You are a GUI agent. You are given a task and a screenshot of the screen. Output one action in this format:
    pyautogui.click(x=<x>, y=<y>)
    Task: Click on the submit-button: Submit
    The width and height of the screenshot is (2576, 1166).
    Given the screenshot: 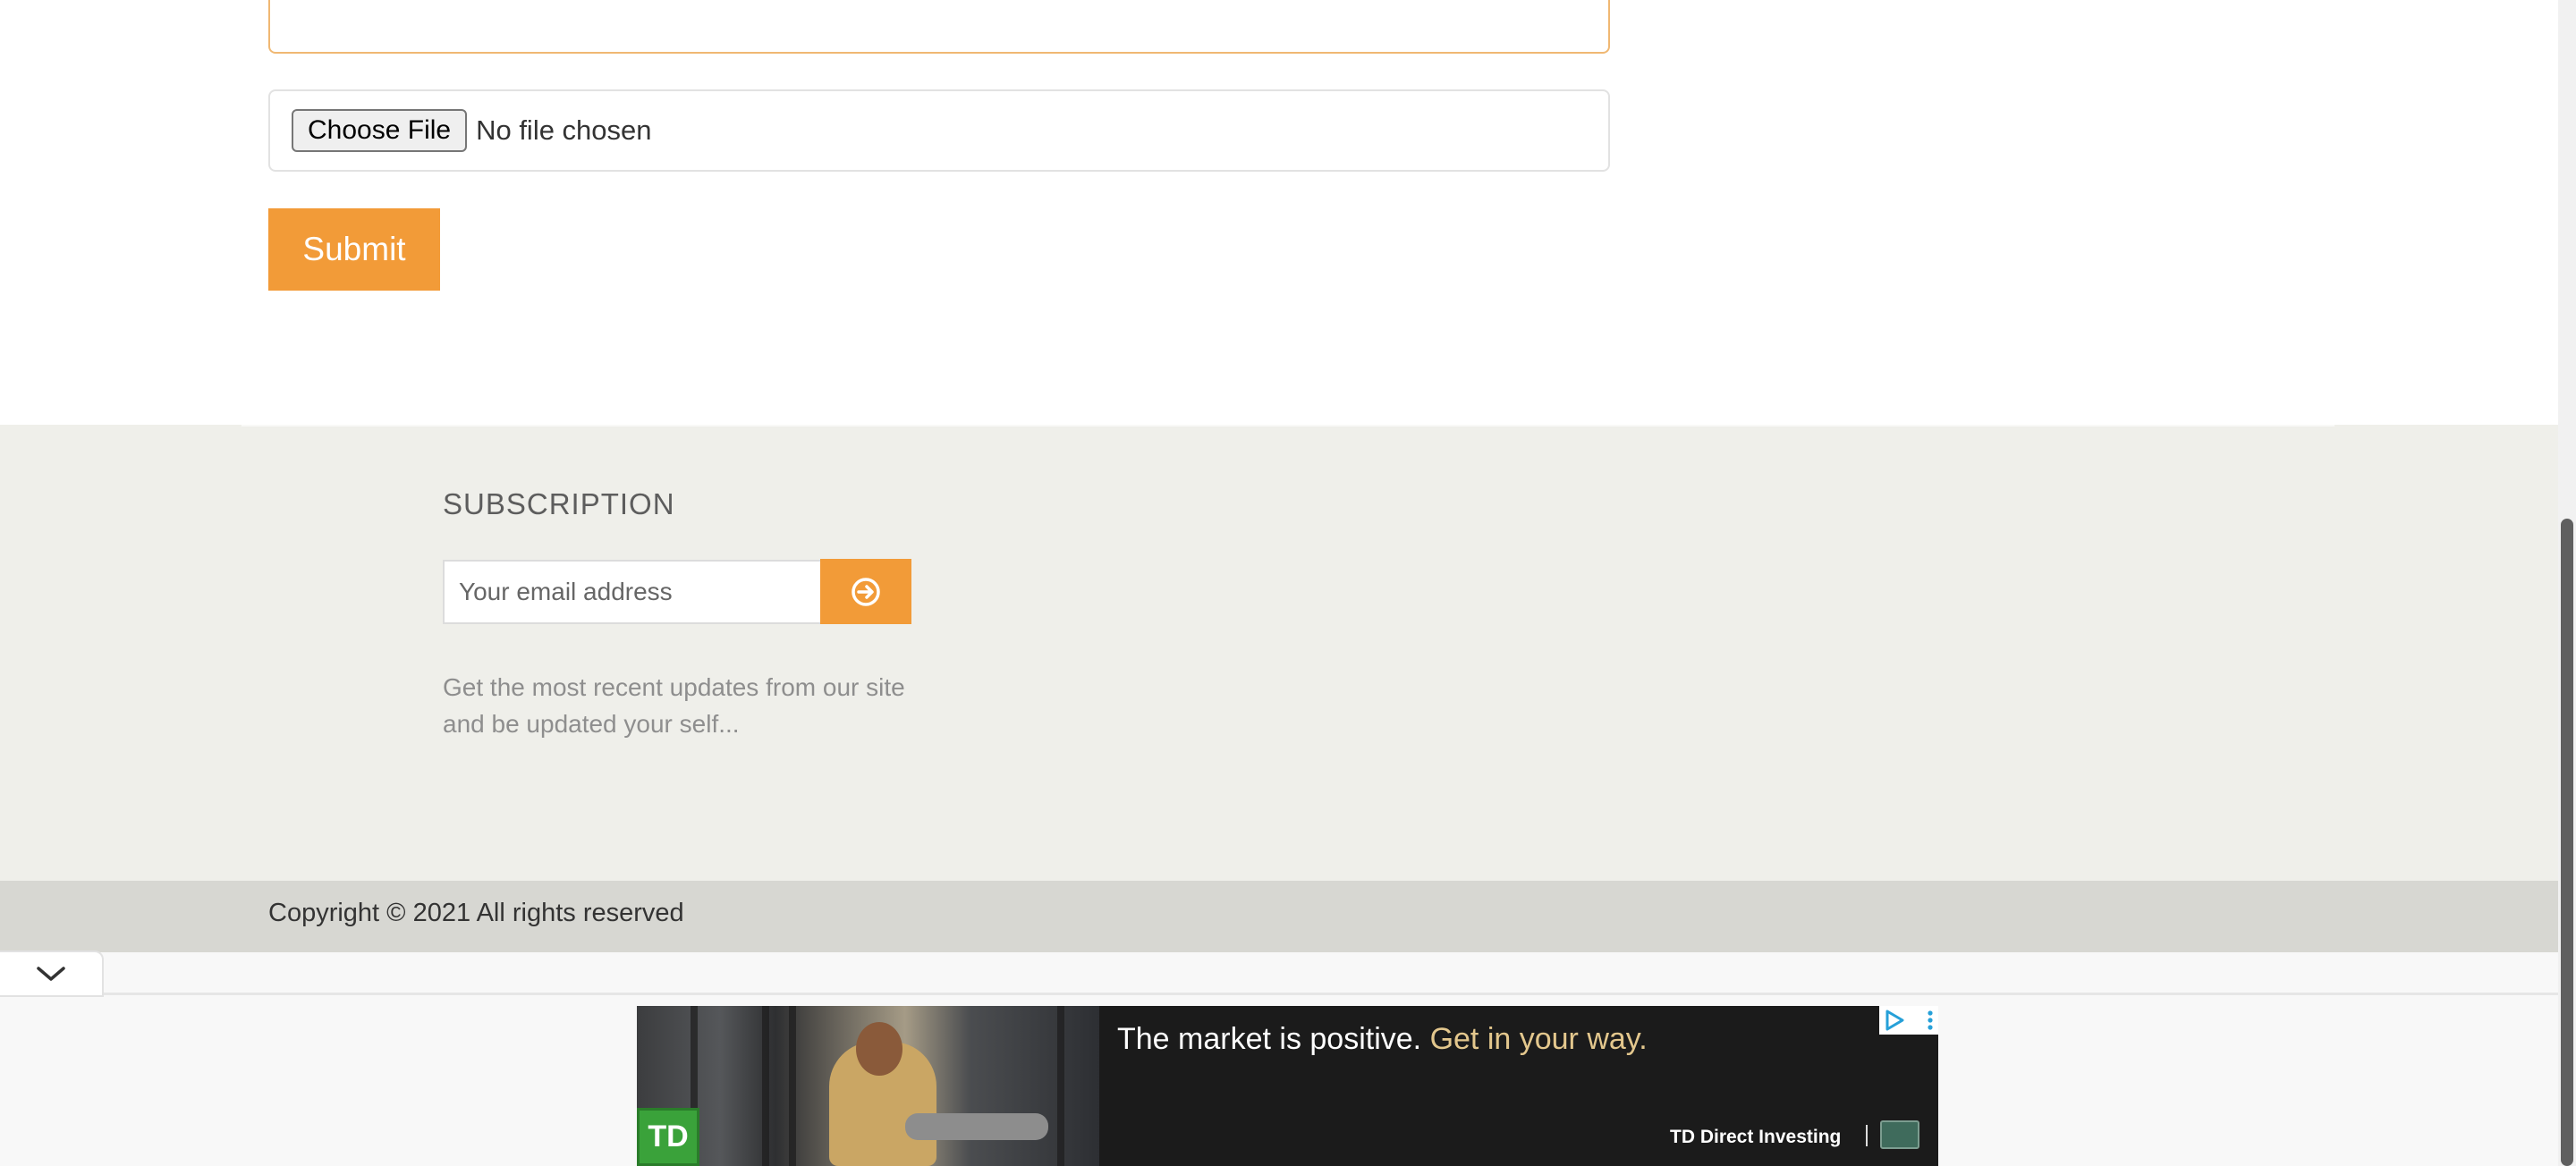 What is the action you would take?
    pyautogui.click(x=354, y=249)
    